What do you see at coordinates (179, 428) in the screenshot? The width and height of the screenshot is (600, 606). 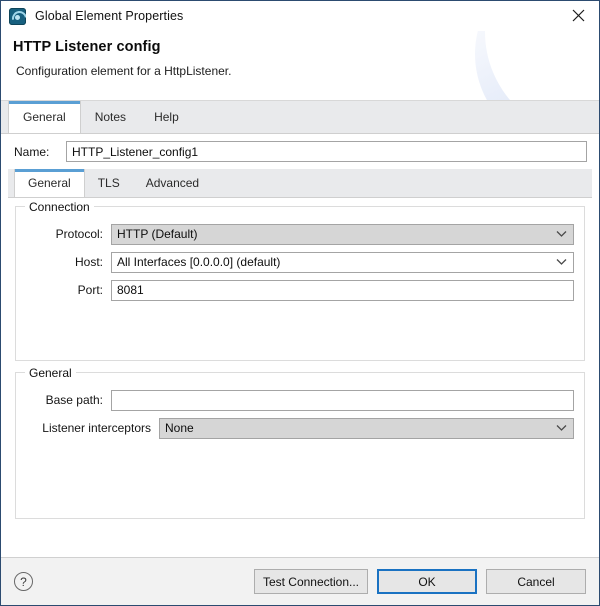 I see `listener-interceptors-value: None` at bounding box center [179, 428].